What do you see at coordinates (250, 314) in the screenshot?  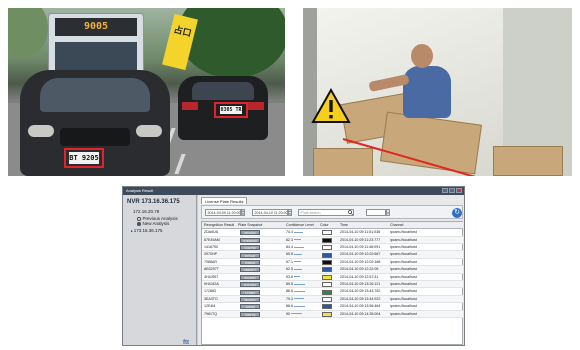 I see `plate-snapshot: 7981TQ` at bounding box center [250, 314].